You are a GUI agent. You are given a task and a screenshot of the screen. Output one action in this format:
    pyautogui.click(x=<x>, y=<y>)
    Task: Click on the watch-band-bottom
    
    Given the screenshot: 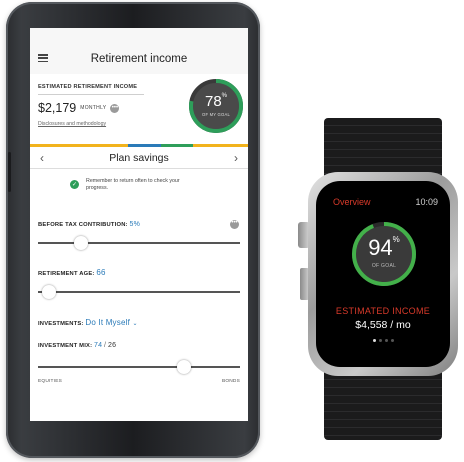 What is the action you would take?
    pyautogui.click(x=383, y=406)
    